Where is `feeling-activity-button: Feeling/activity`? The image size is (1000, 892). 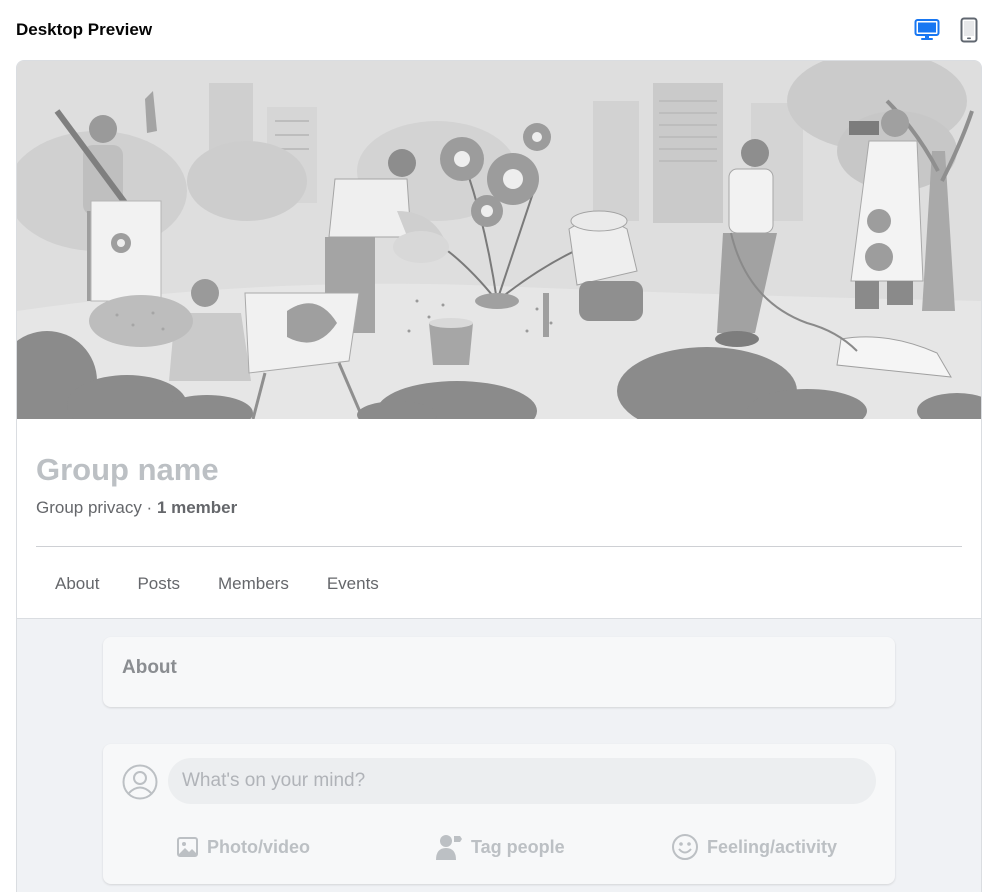
feeling-activity-button: Feeling/activity is located at coordinates (754, 847).